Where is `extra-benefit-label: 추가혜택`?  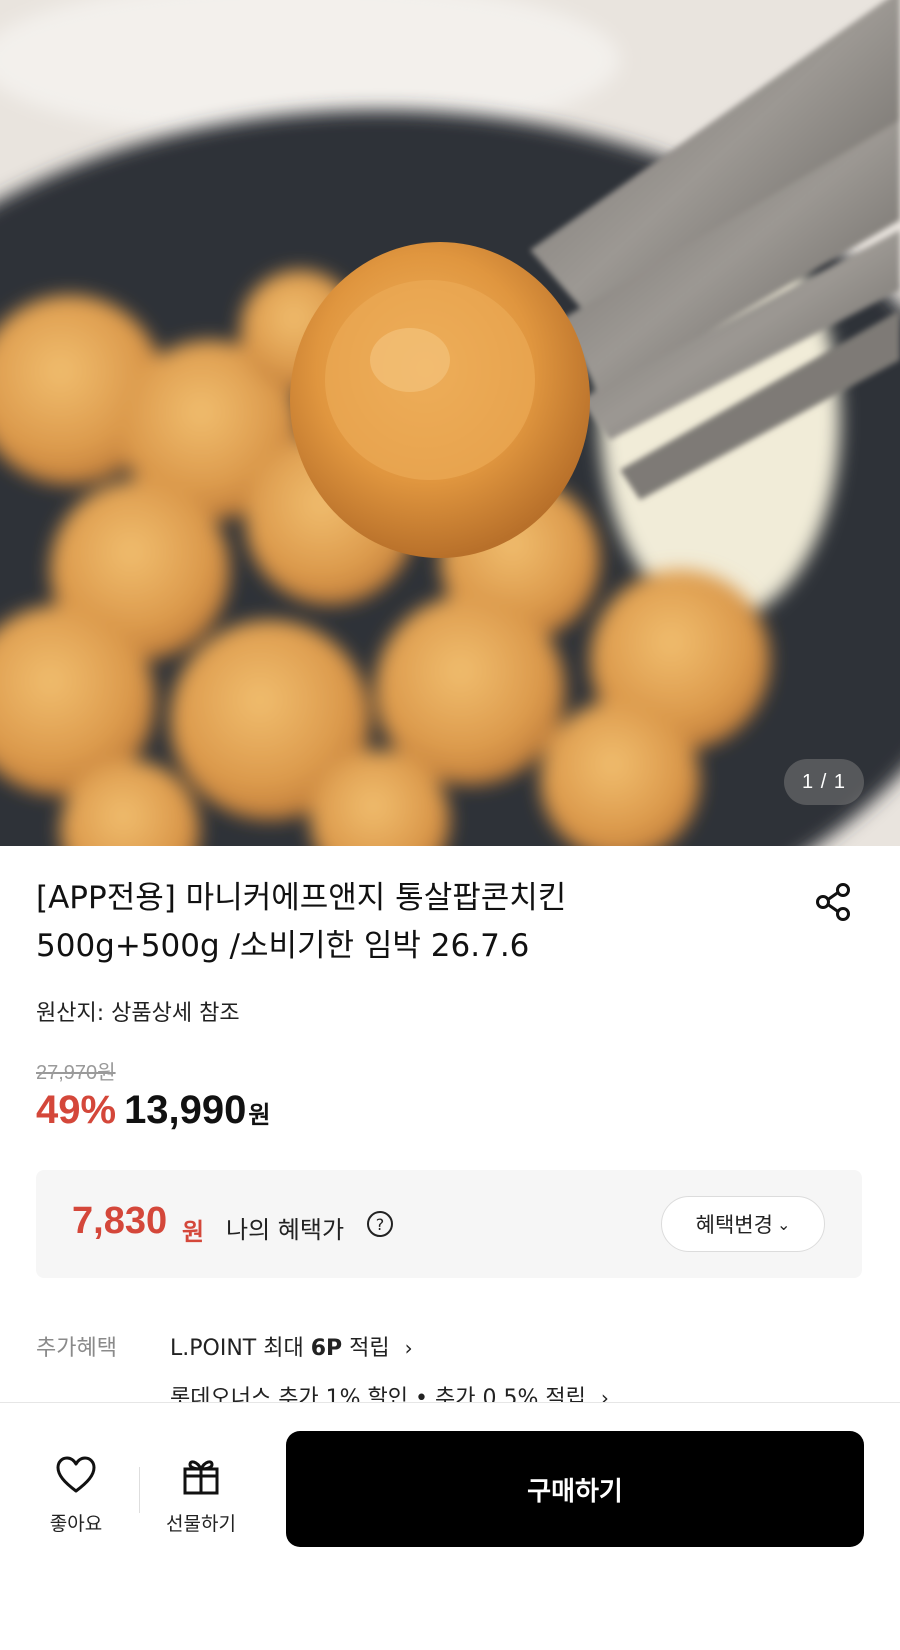
extra-benefit-label: 추가혜택 is located at coordinates (76, 1348).